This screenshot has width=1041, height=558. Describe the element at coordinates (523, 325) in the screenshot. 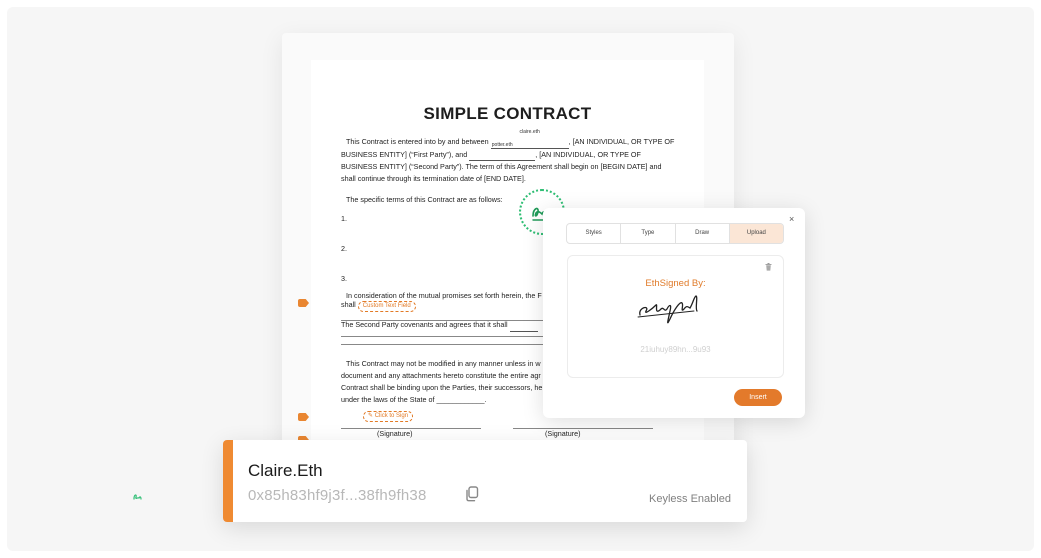

I see `covenants-blank` at that location.